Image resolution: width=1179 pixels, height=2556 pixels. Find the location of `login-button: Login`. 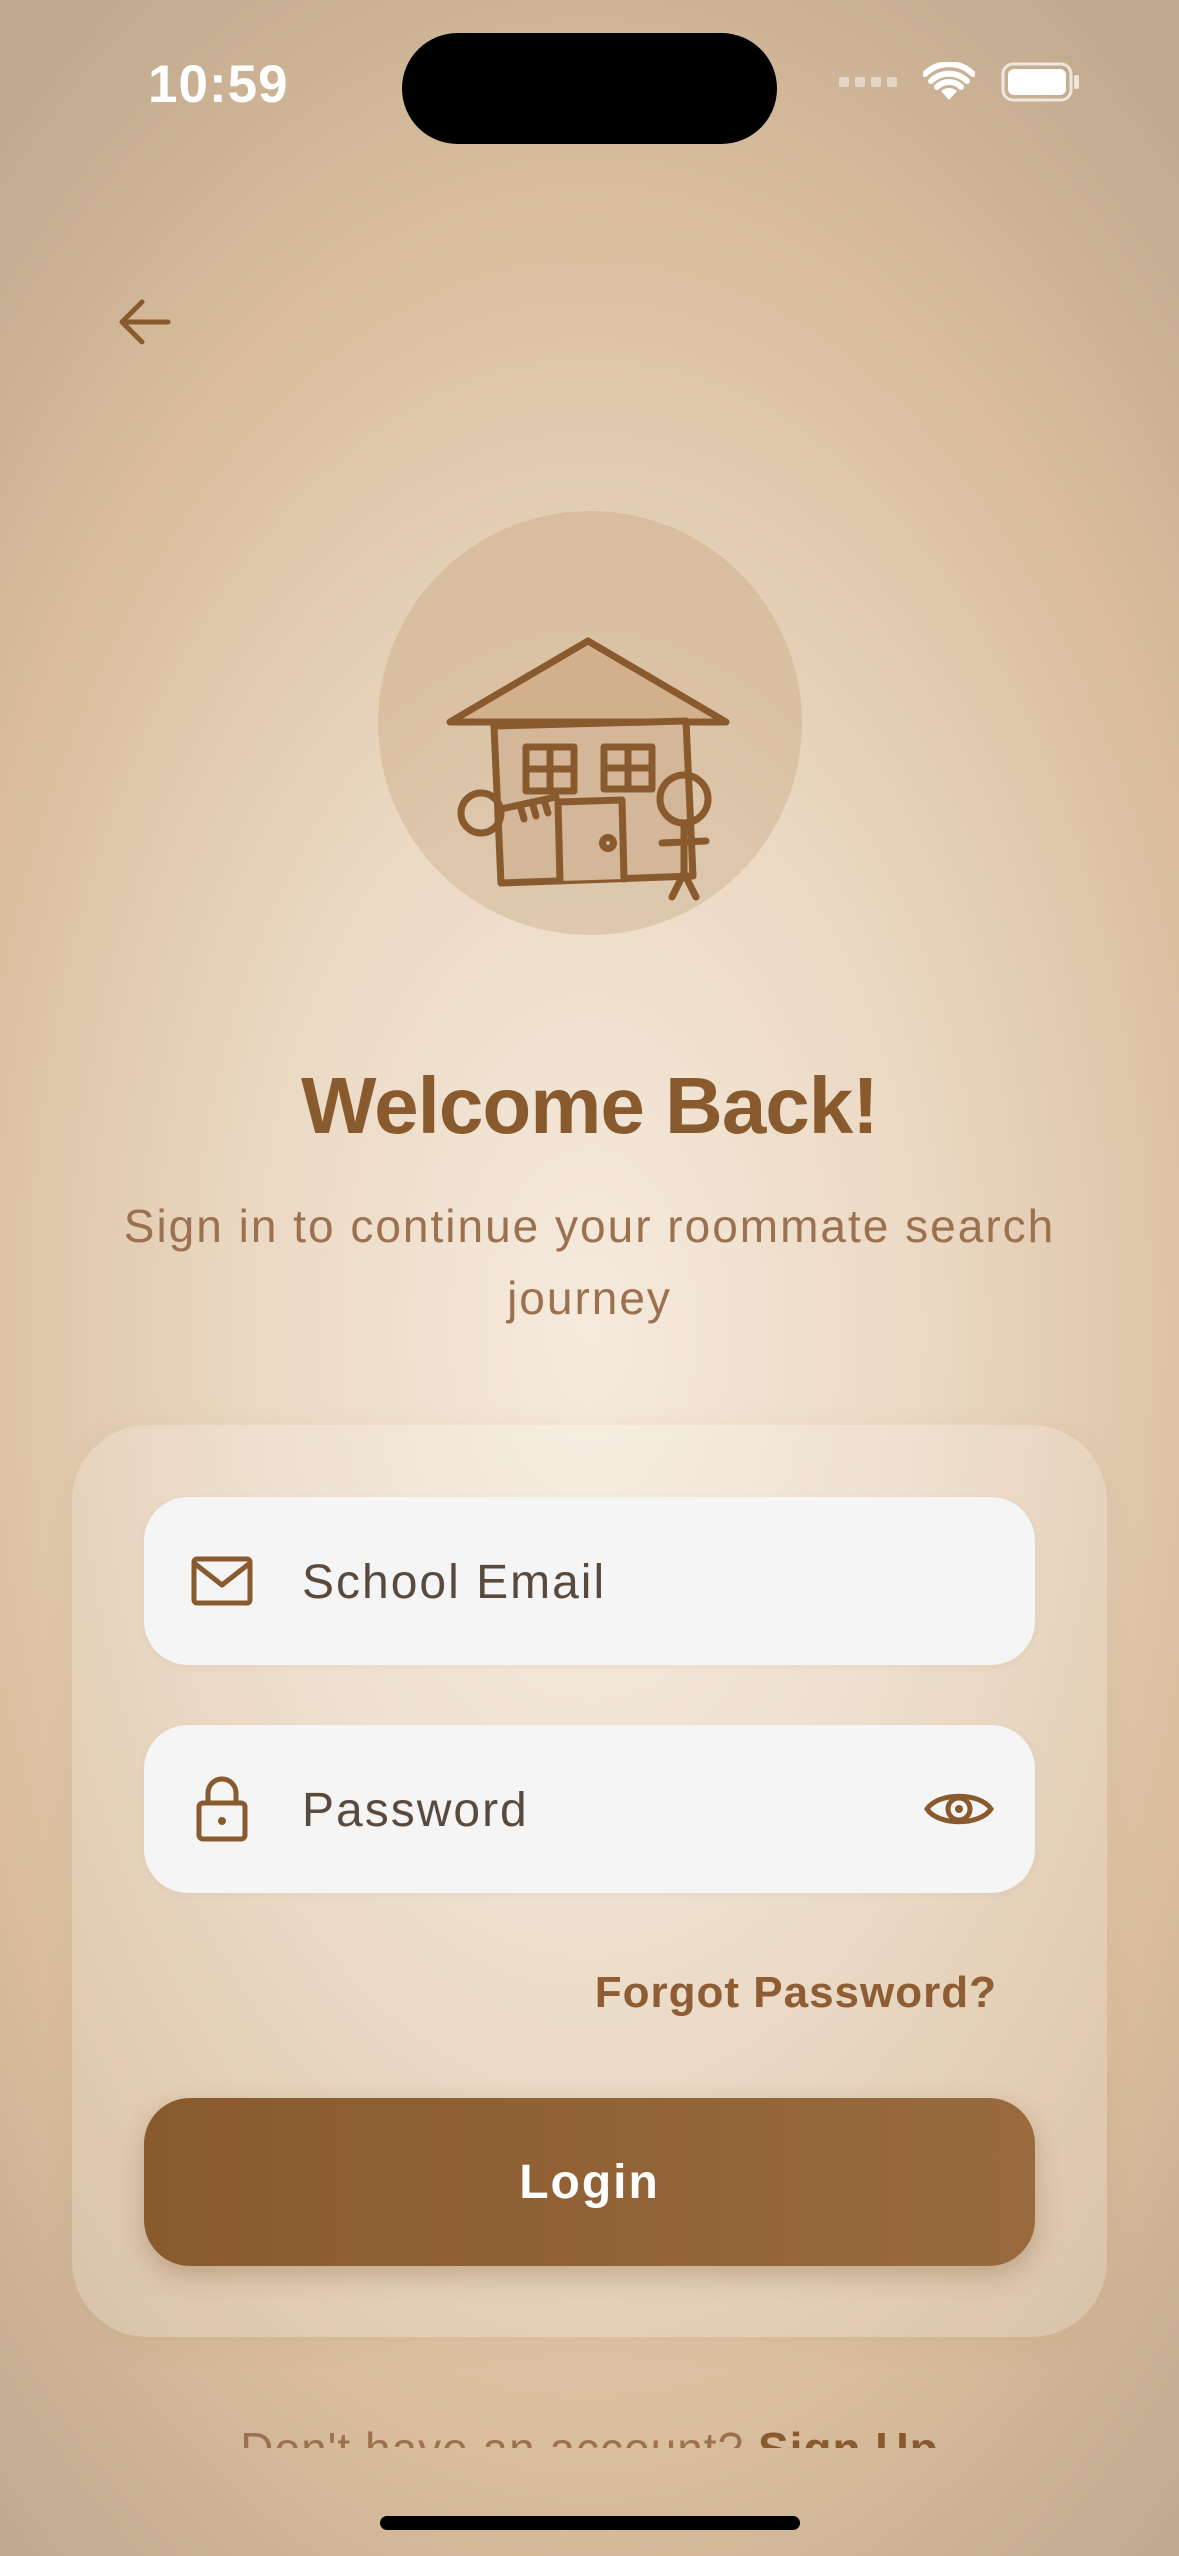

login-button: Login is located at coordinates (589, 2182).